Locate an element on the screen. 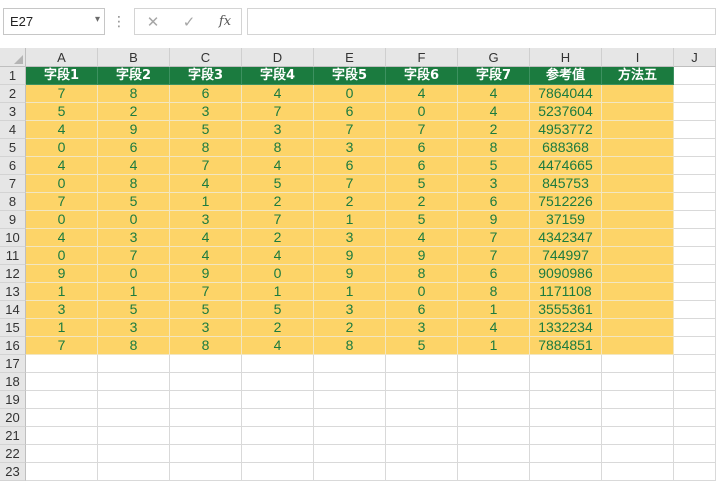 This screenshot has height=503, width=716. cell-c19 is located at coordinates (206, 400).